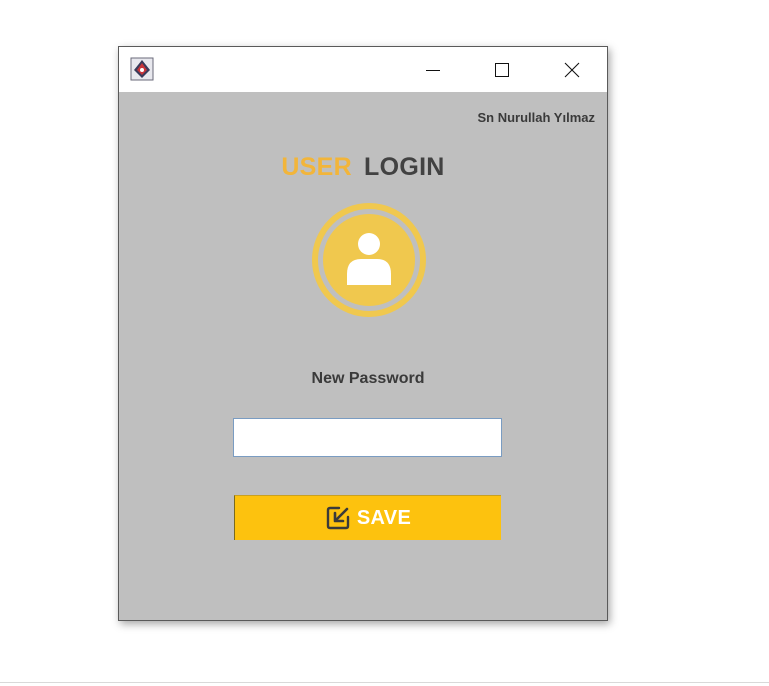 This screenshot has width=769, height=686. What do you see at coordinates (368, 378) in the screenshot?
I see `new-password-label: New Password` at bounding box center [368, 378].